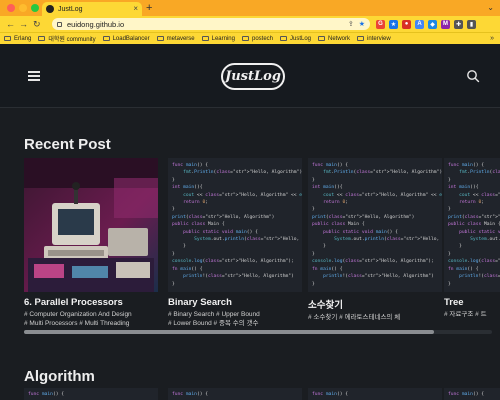 This screenshot has height=400, width=500. I want to click on hamburger-menu-icon, so click(34, 76).